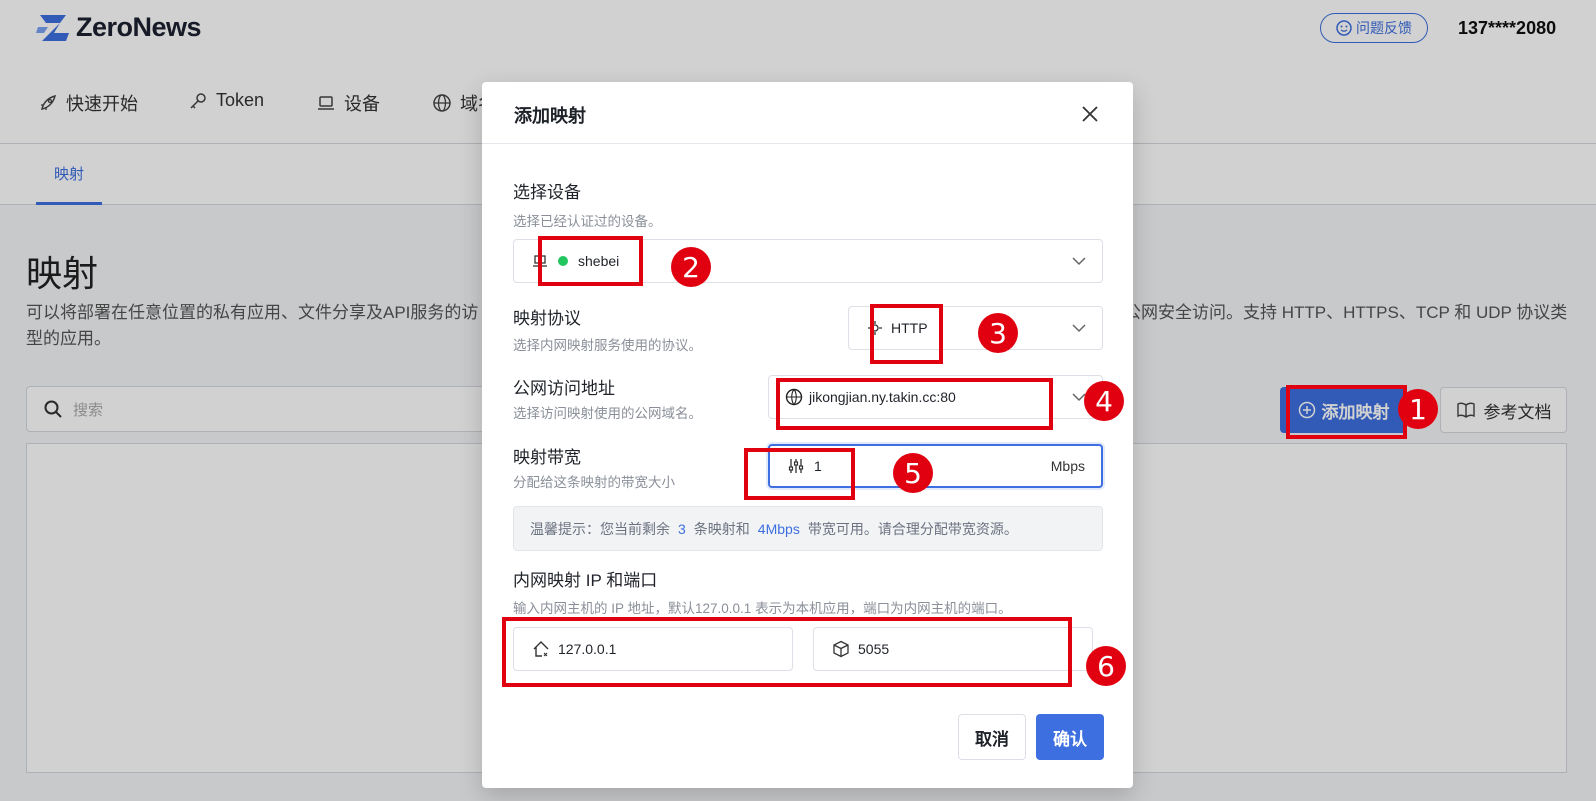 This screenshot has width=1596, height=801. What do you see at coordinates (992, 737) in the screenshot?
I see `cancel-button: 取消` at bounding box center [992, 737].